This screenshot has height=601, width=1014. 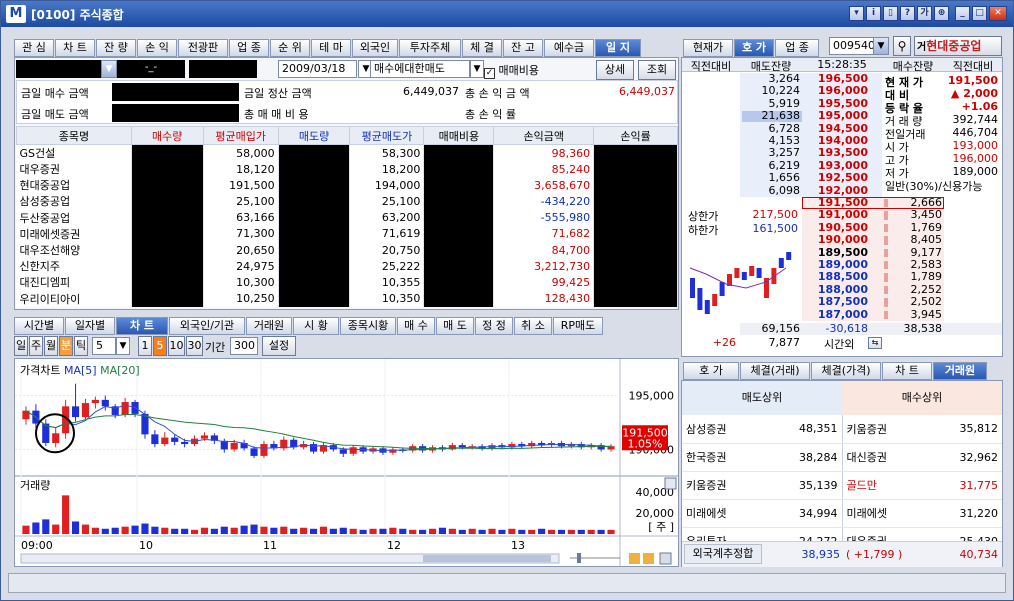 I want to click on buy-qty: 31,775, so click(x=962, y=485).